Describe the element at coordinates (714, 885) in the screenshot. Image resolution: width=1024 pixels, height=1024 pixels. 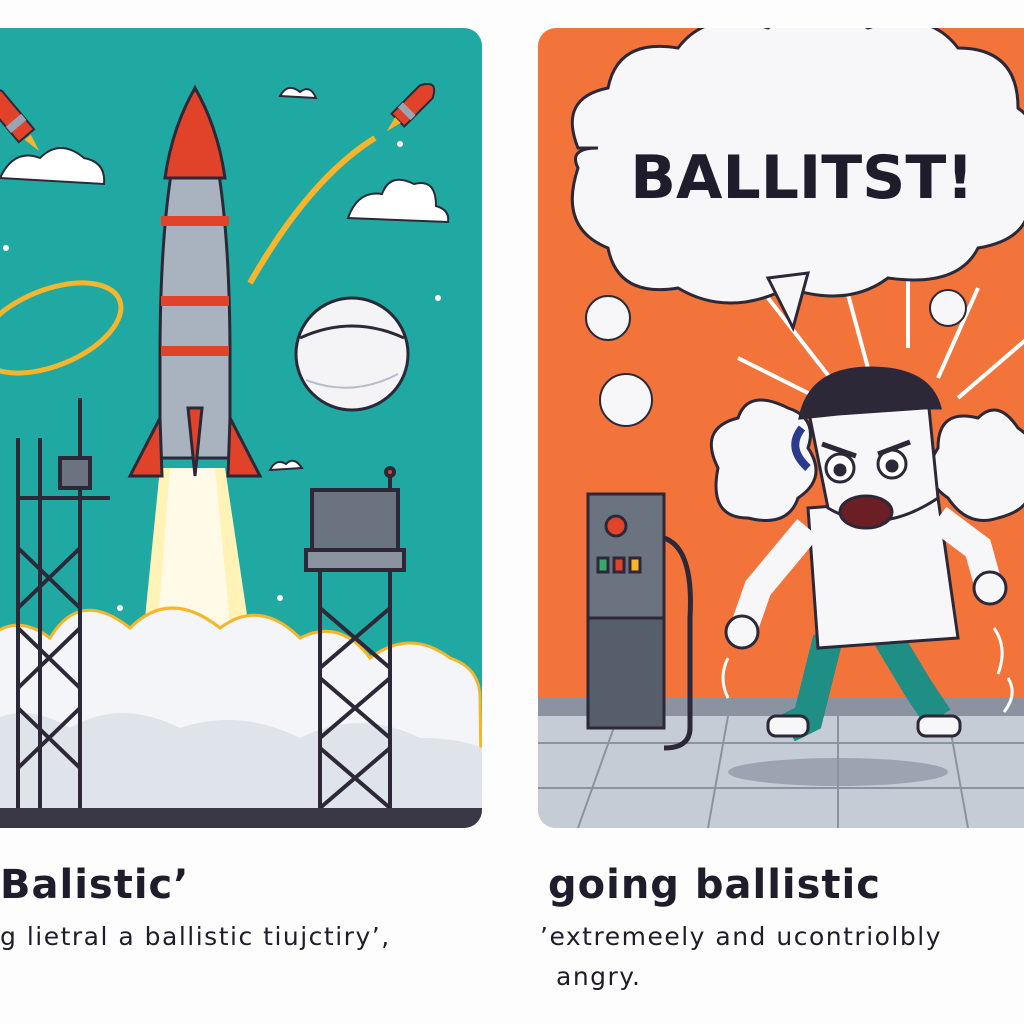
I see `right-caption-title: going ballistic` at that location.